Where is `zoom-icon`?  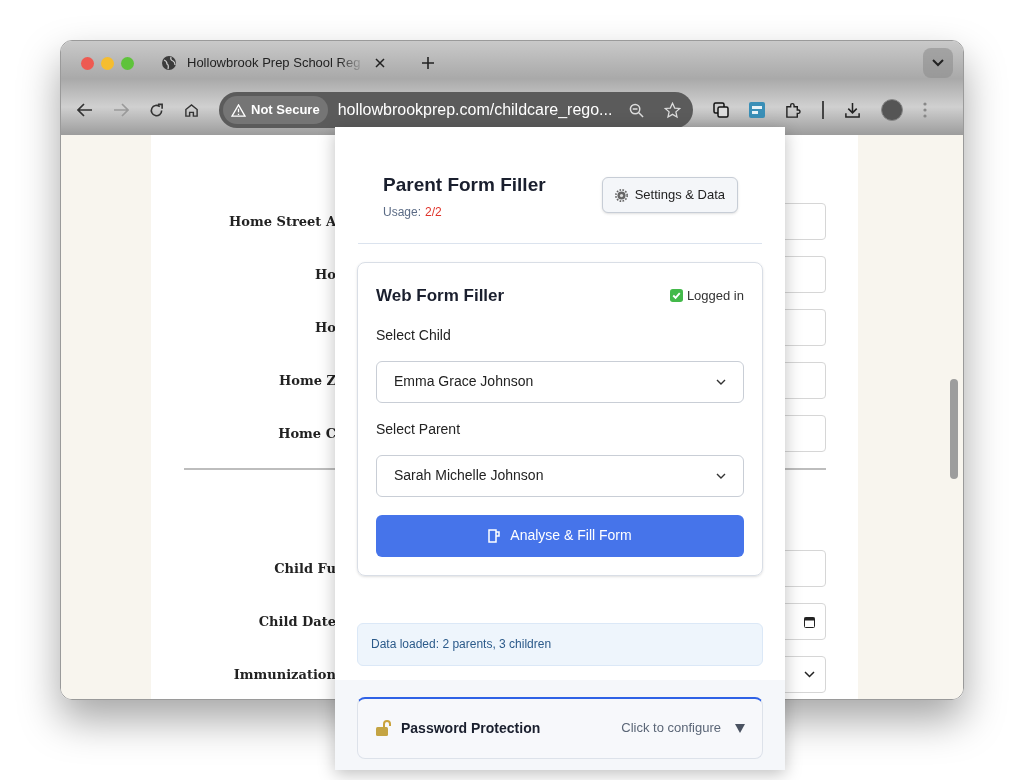
zoom-icon is located at coordinates (636, 110).